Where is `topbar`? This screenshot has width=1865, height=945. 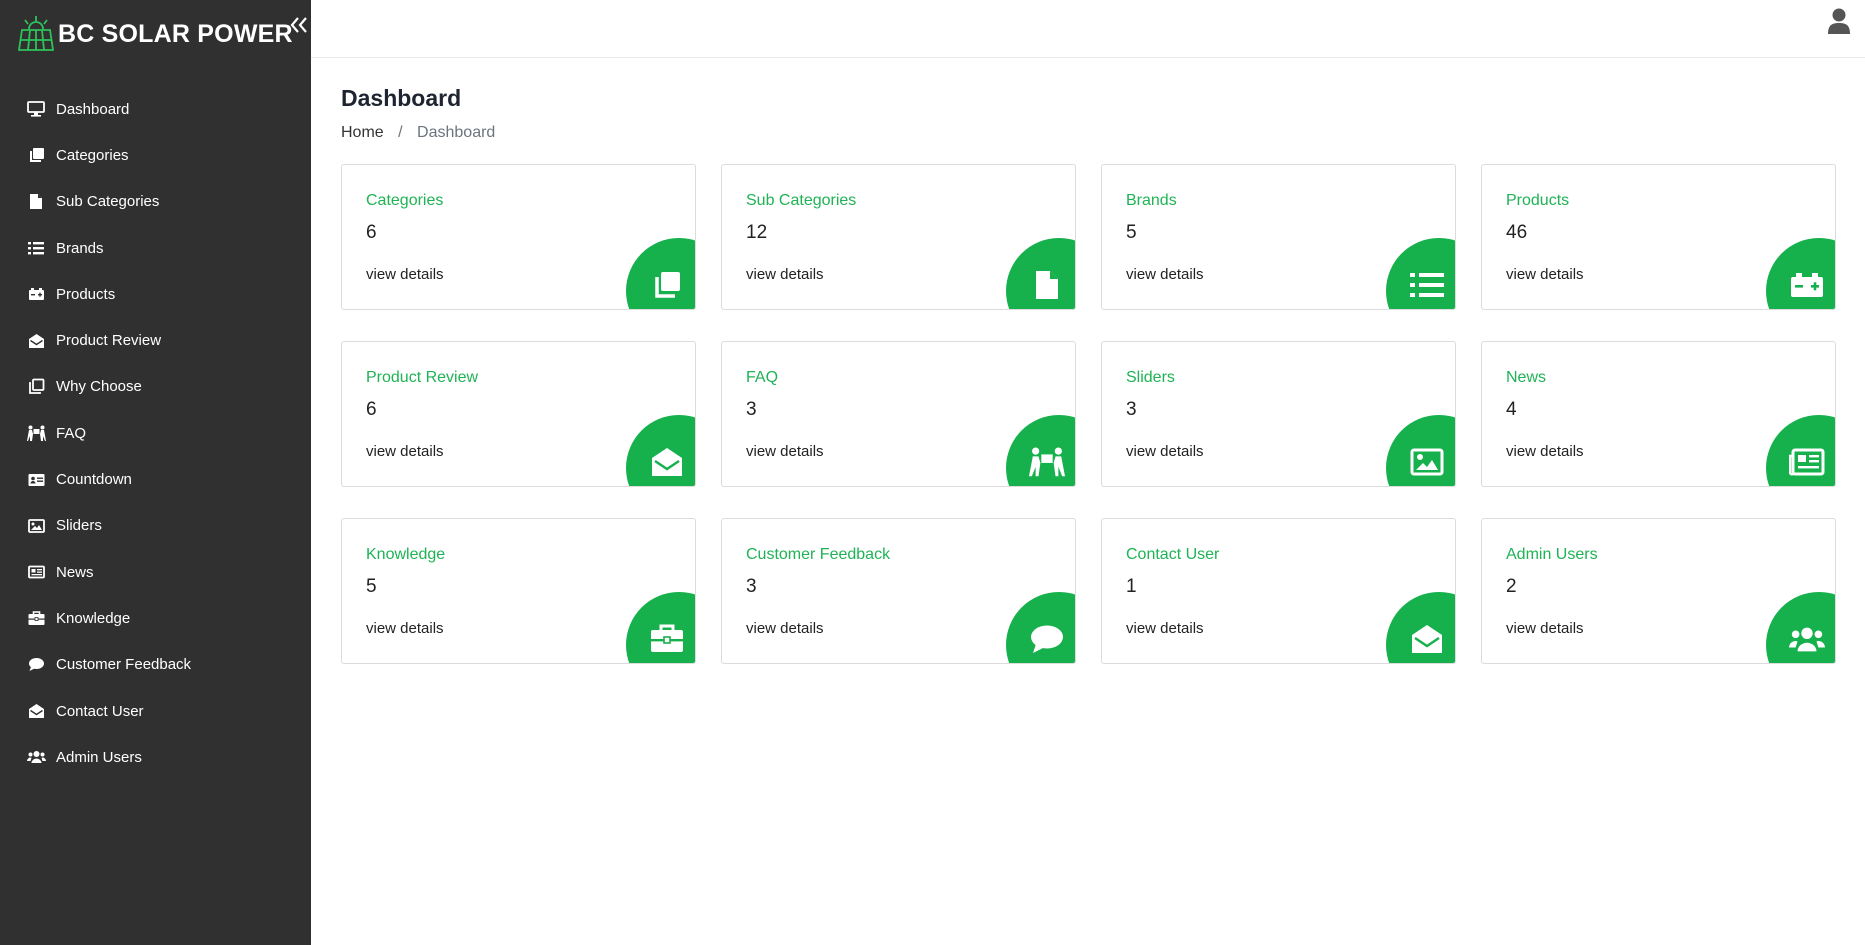 topbar is located at coordinates (1088, 29).